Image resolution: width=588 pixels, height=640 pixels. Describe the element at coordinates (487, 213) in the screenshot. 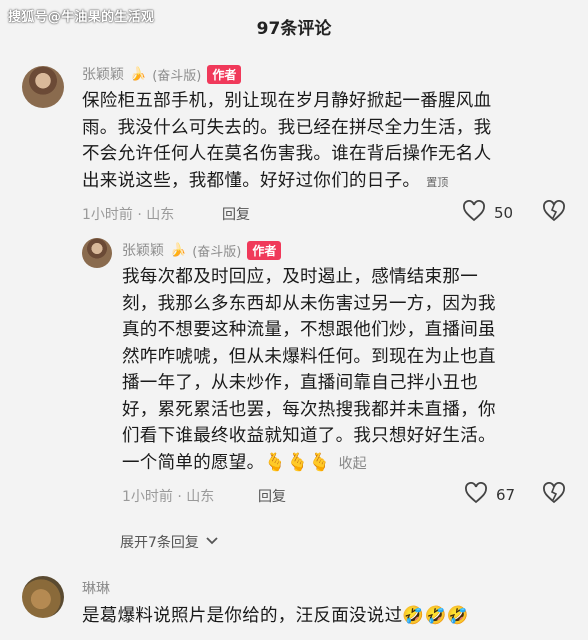

I see `like-button: 50` at that location.